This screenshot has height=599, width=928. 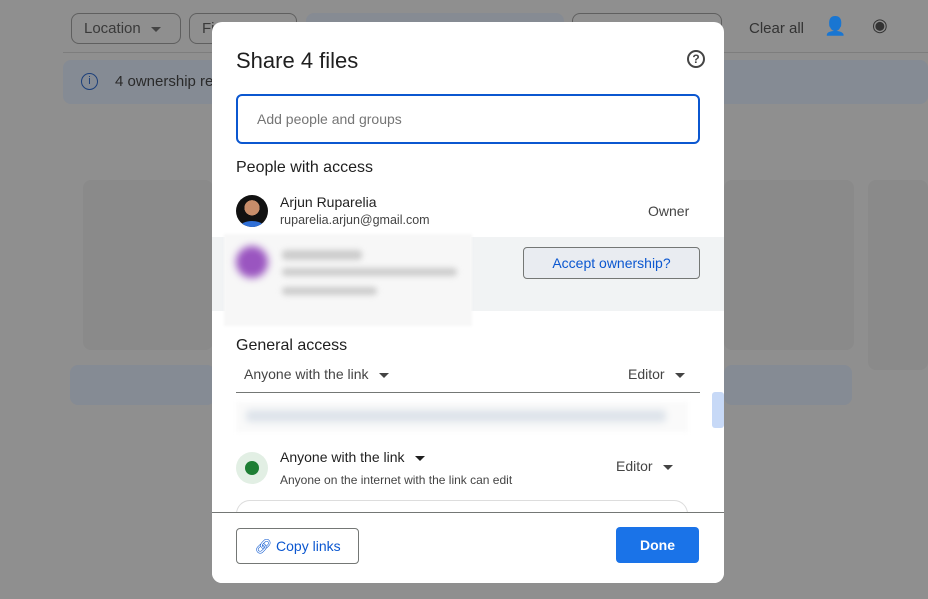 I want to click on help-icon: ?, so click(x=696, y=59).